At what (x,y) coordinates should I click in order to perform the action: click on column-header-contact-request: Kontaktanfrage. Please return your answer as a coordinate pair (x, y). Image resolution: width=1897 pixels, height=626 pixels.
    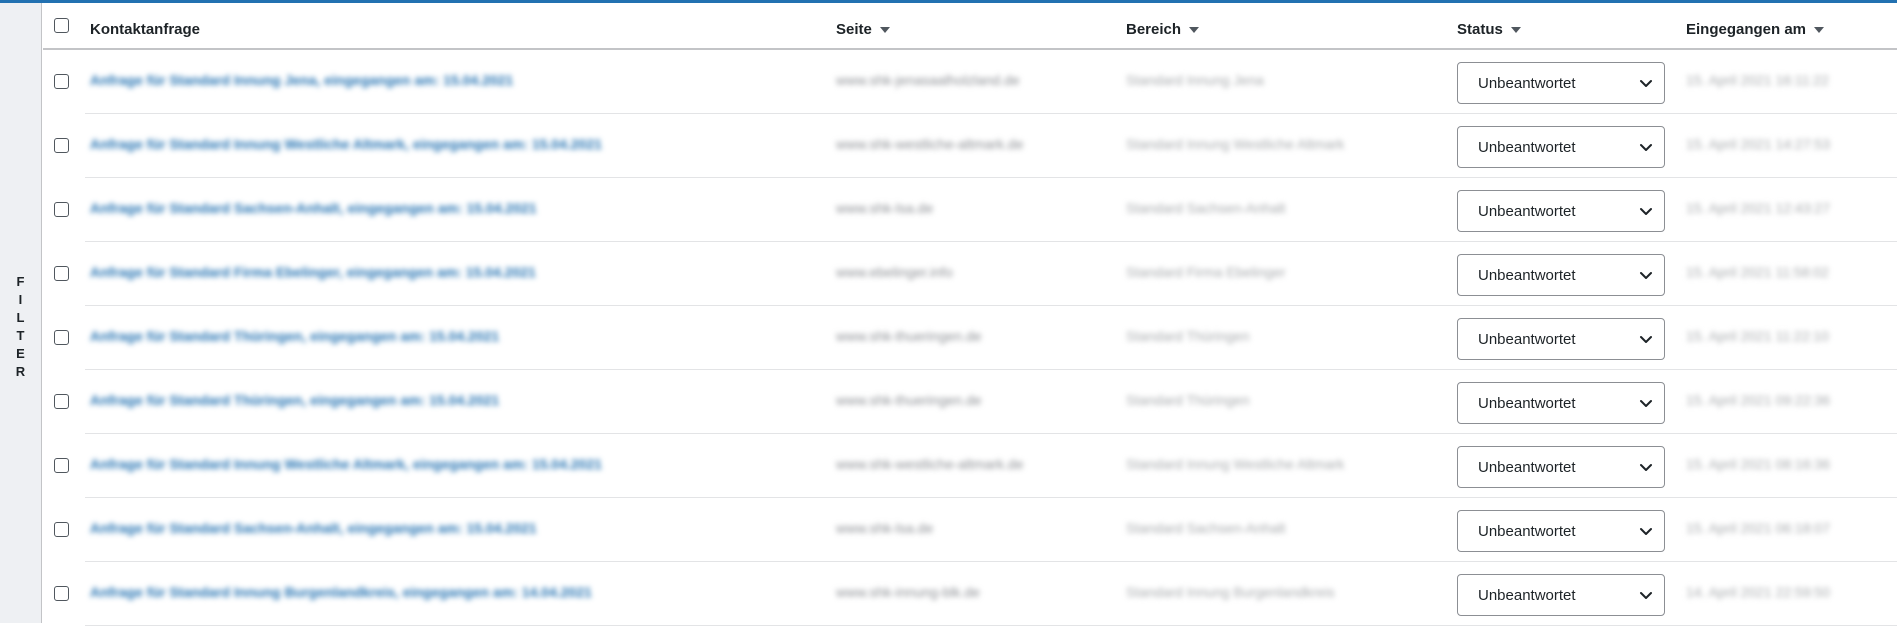
    Looking at the image, I should click on (145, 29).